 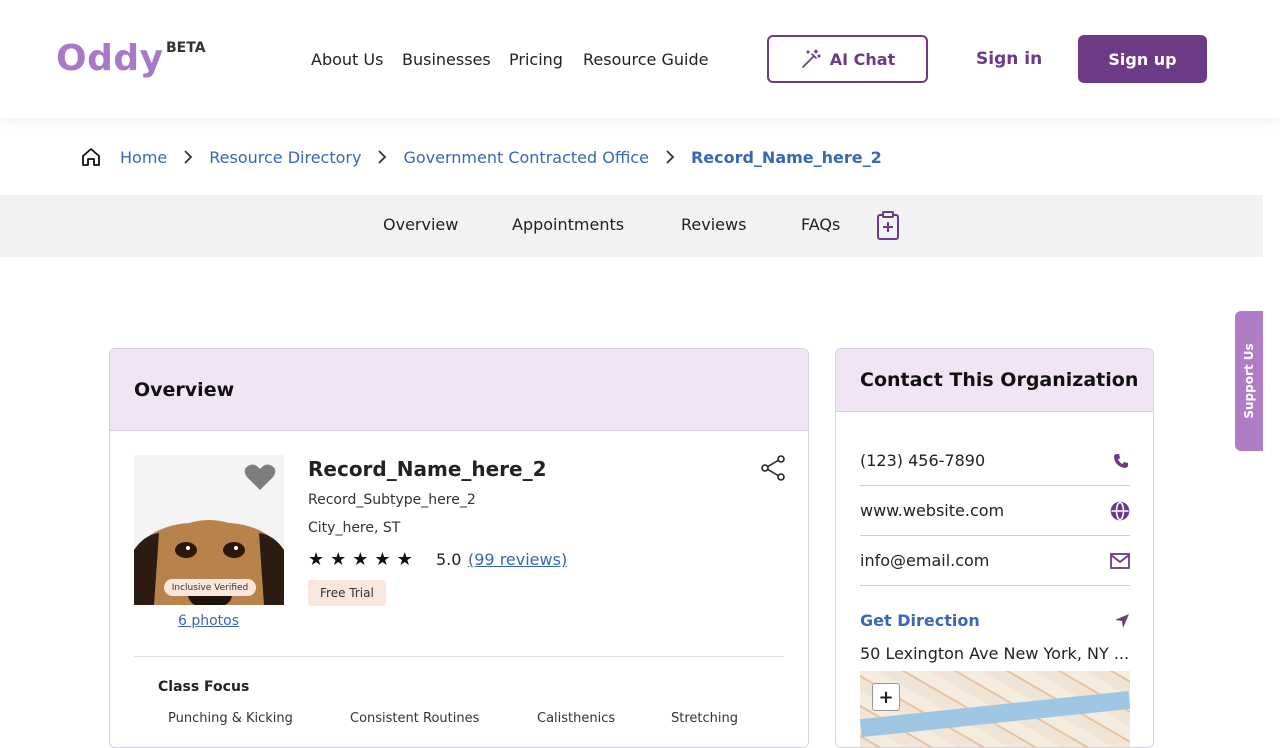 What do you see at coordinates (994, 380) in the screenshot?
I see `contact-heading: Contact This Organization` at bounding box center [994, 380].